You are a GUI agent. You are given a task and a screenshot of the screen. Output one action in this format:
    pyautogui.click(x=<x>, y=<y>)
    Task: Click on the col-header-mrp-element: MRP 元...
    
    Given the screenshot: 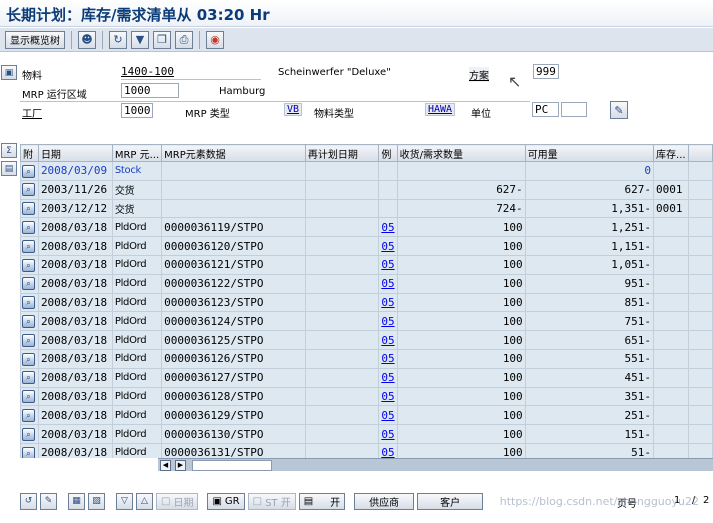 What is the action you would take?
    pyautogui.click(x=137, y=153)
    